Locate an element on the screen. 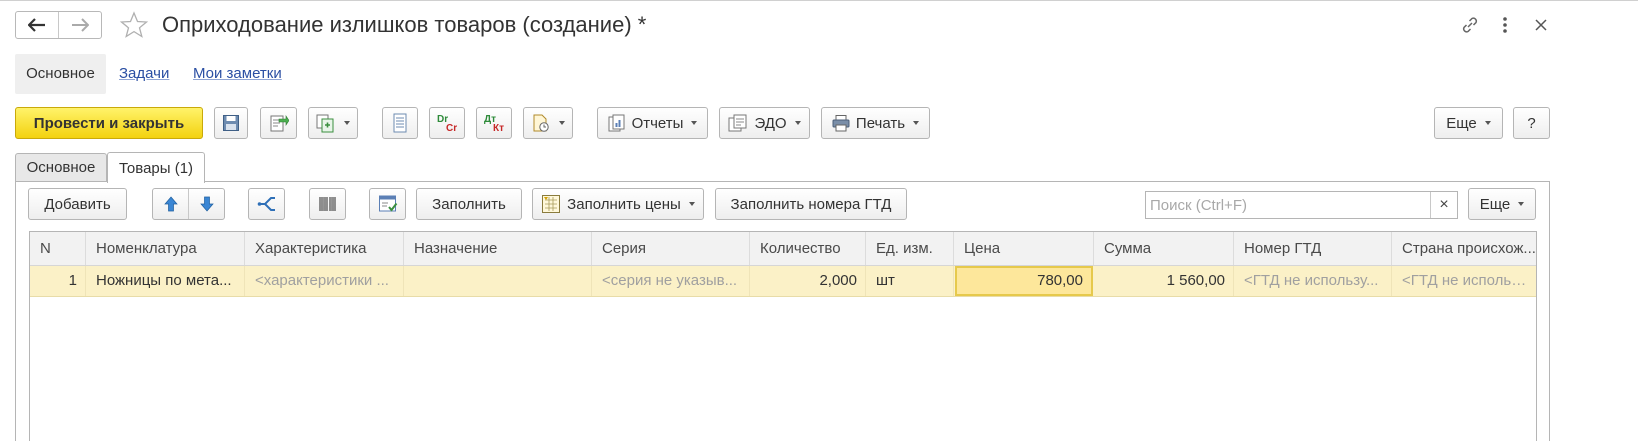 The width and height of the screenshot is (1638, 441). search-input is located at coordinates (1288, 205).